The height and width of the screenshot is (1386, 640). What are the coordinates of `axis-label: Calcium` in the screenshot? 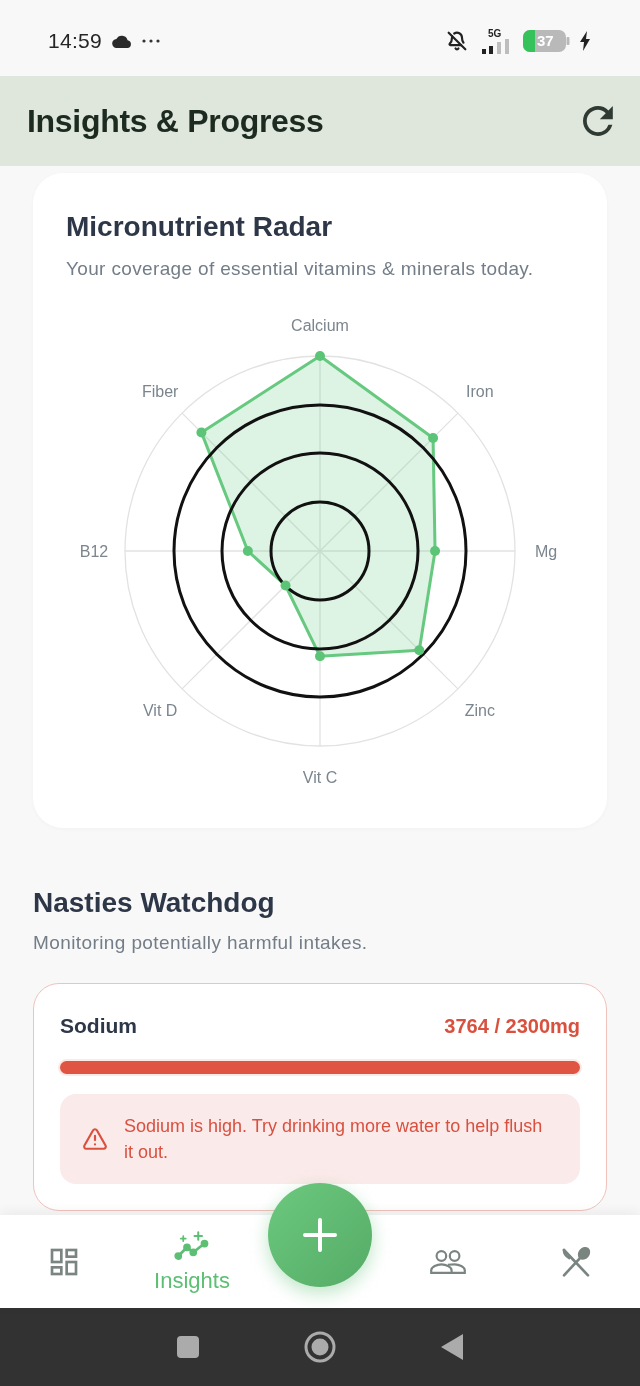 It's located at (320, 325).